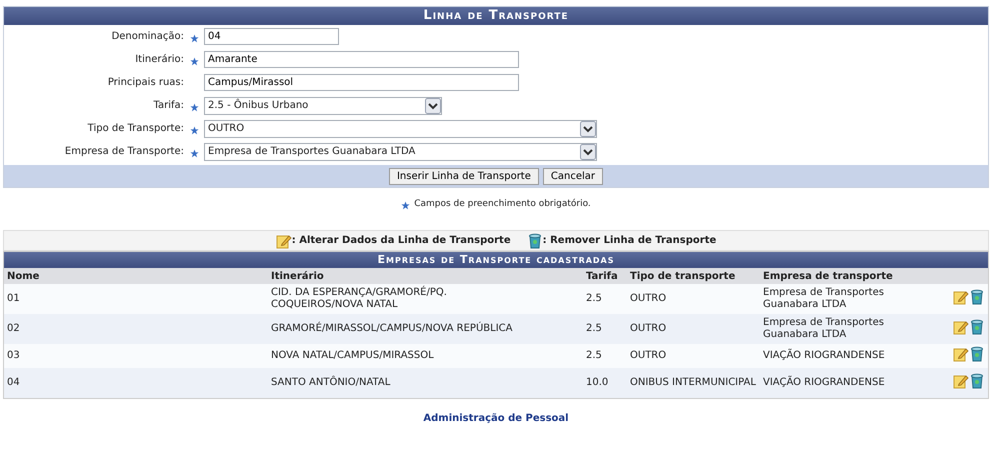  I want to click on transport-type-cell: ONIBUS INTERMUNICIPAL, so click(693, 382).